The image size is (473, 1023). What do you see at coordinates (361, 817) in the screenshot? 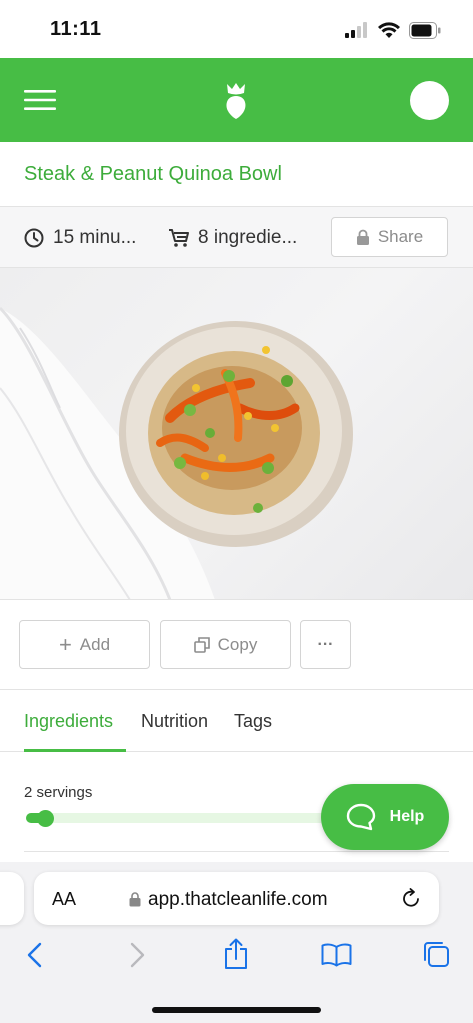
I see `chat-bubble-icon` at bounding box center [361, 817].